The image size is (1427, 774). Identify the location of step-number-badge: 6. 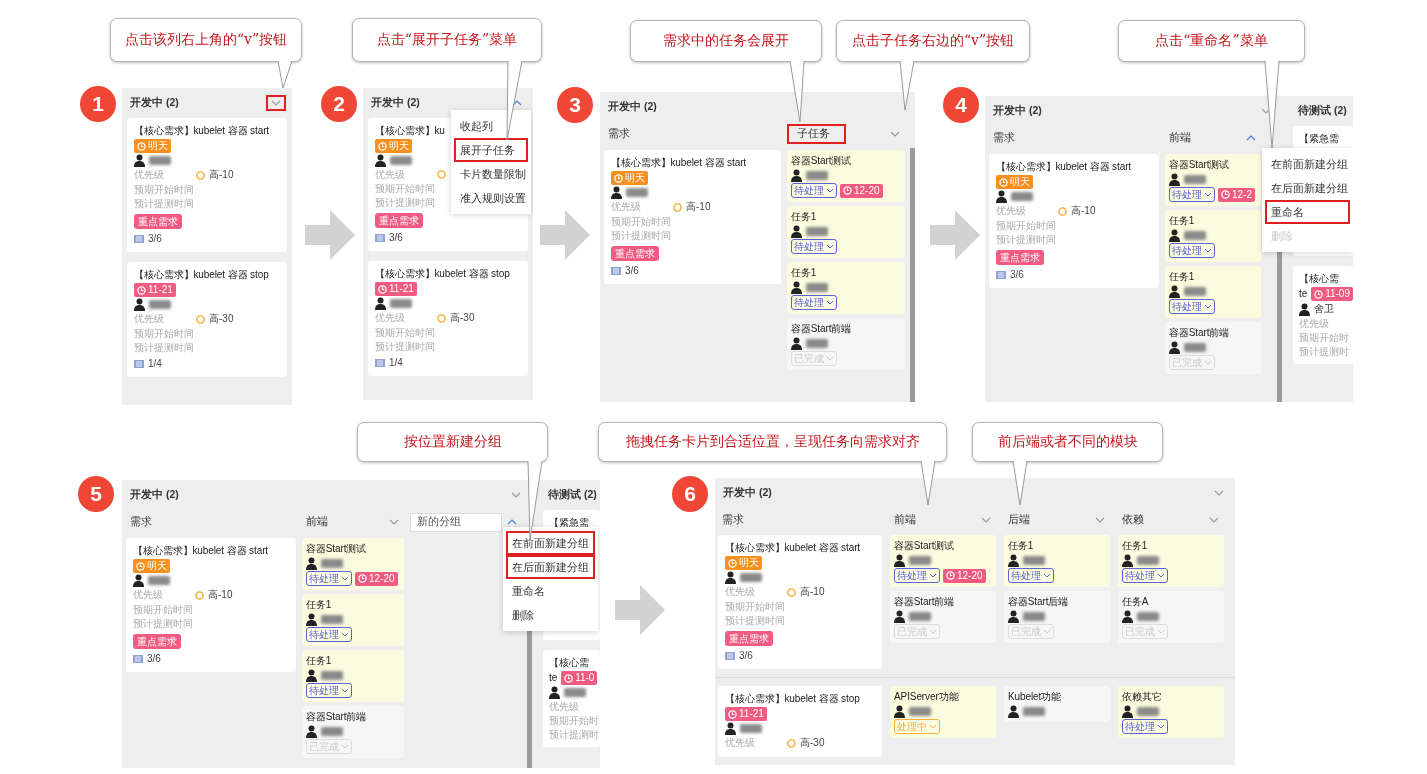
(690, 494).